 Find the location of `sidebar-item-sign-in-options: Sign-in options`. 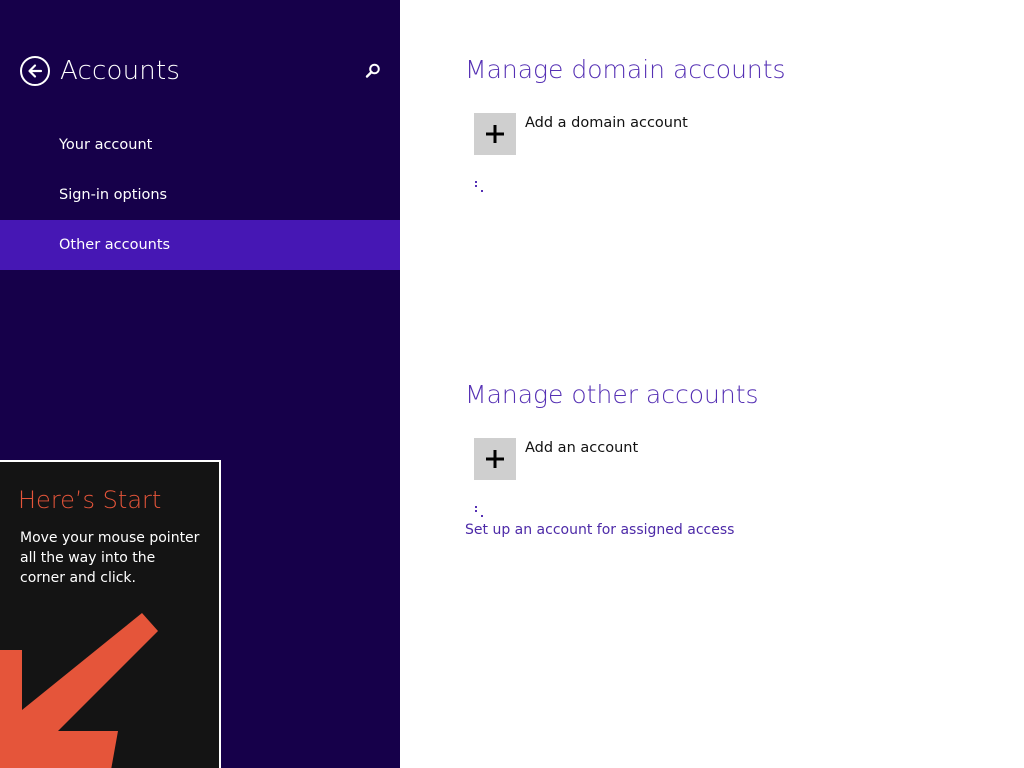

sidebar-item-sign-in-options: Sign-in options is located at coordinates (200, 195).